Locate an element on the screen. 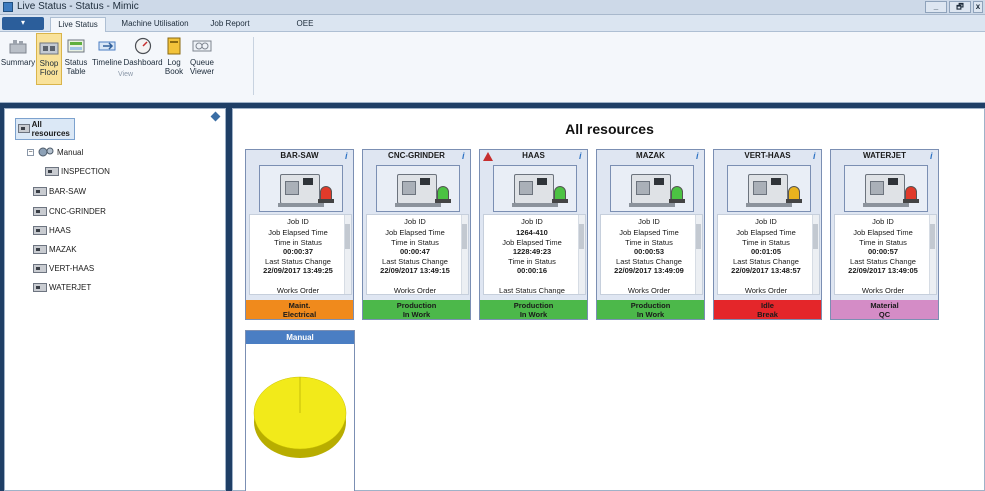  shop-floor-button: Shop Floor is located at coordinates (49, 59).